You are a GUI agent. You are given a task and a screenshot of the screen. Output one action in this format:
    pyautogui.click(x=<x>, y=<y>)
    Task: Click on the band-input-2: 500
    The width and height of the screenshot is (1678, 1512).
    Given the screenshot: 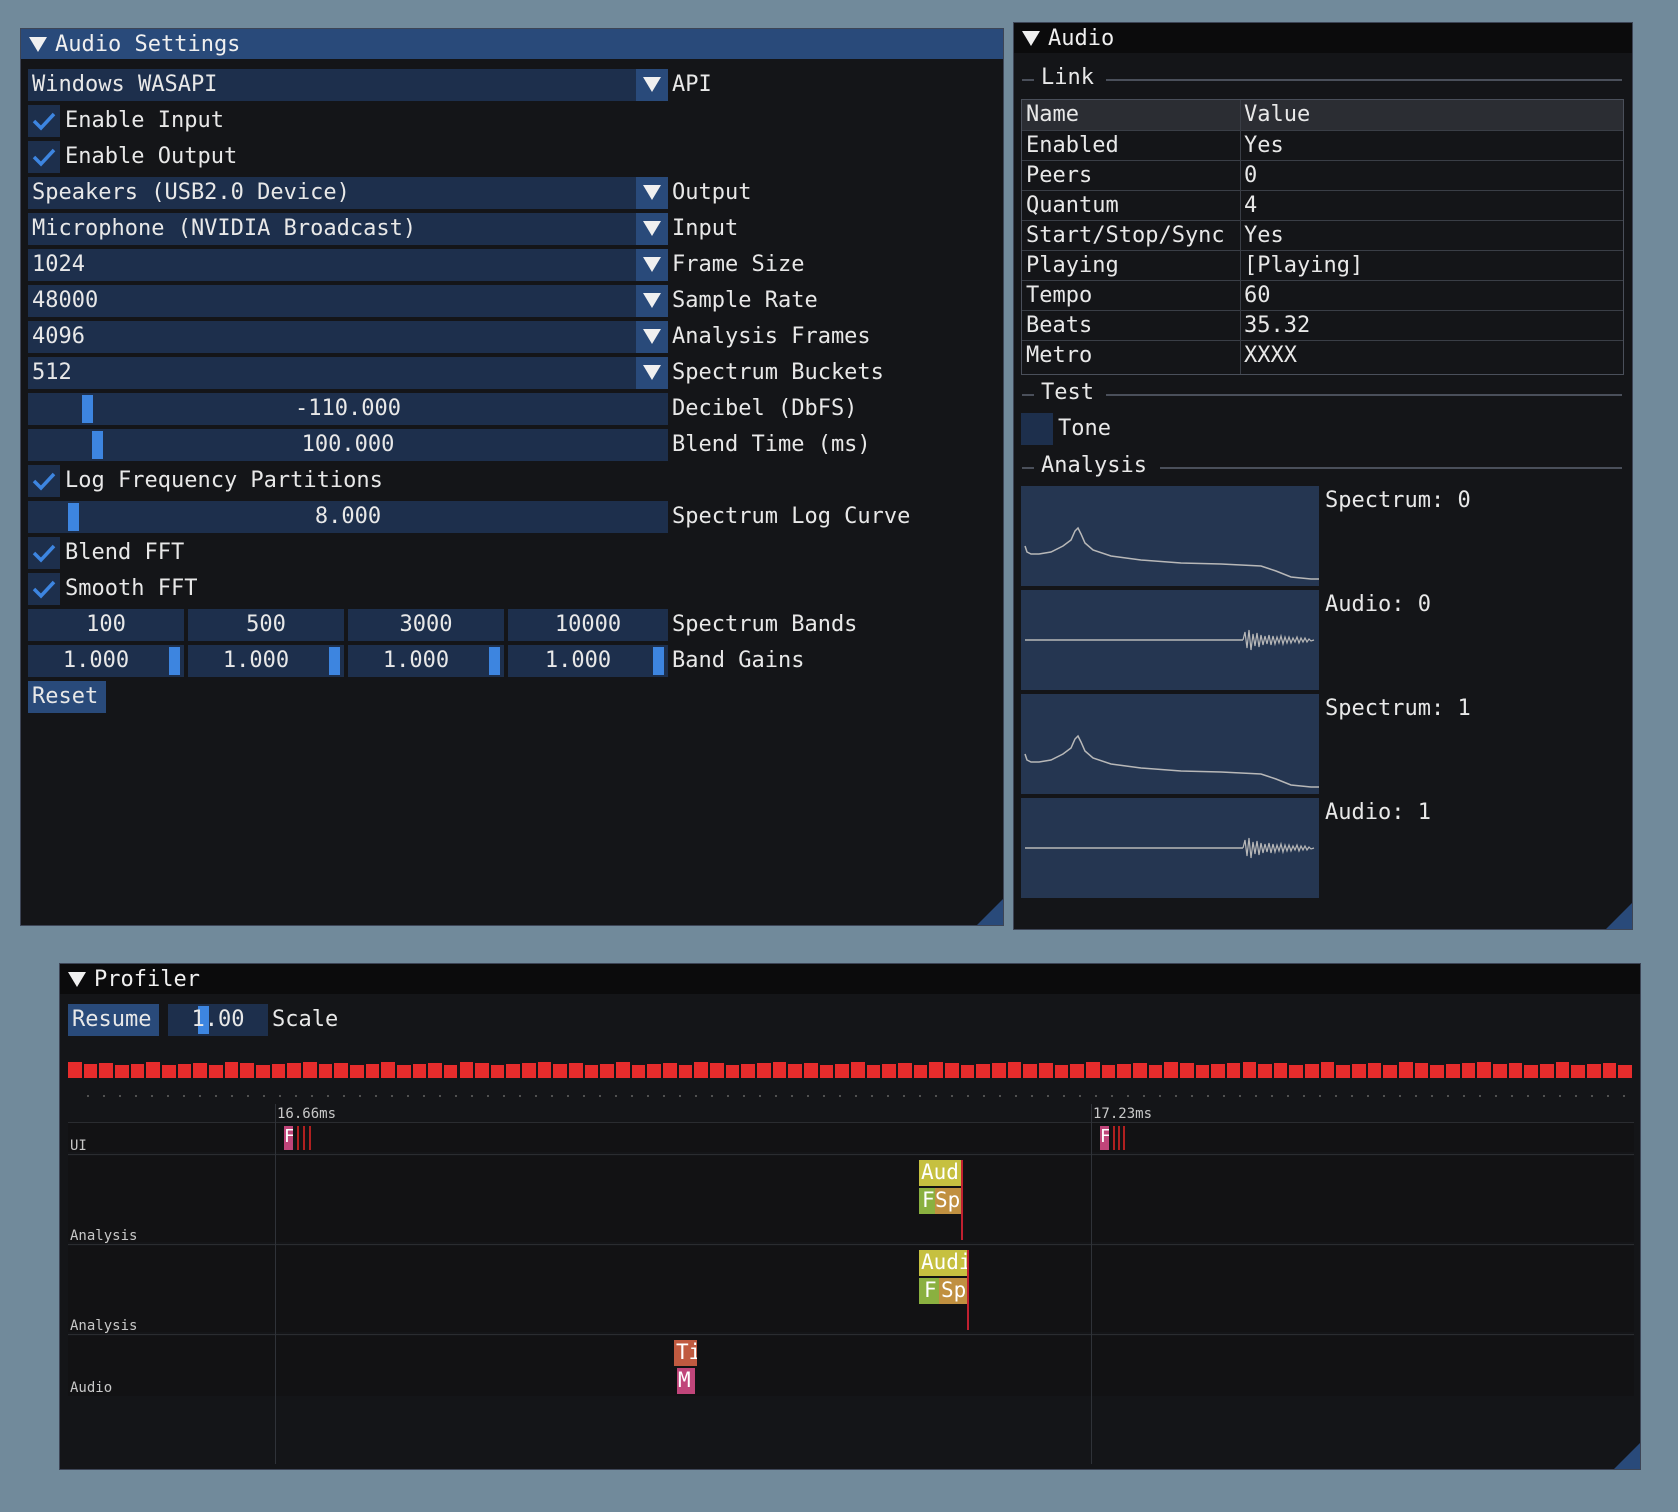 What is the action you would take?
    pyautogui.click(x=266, y=625)
    